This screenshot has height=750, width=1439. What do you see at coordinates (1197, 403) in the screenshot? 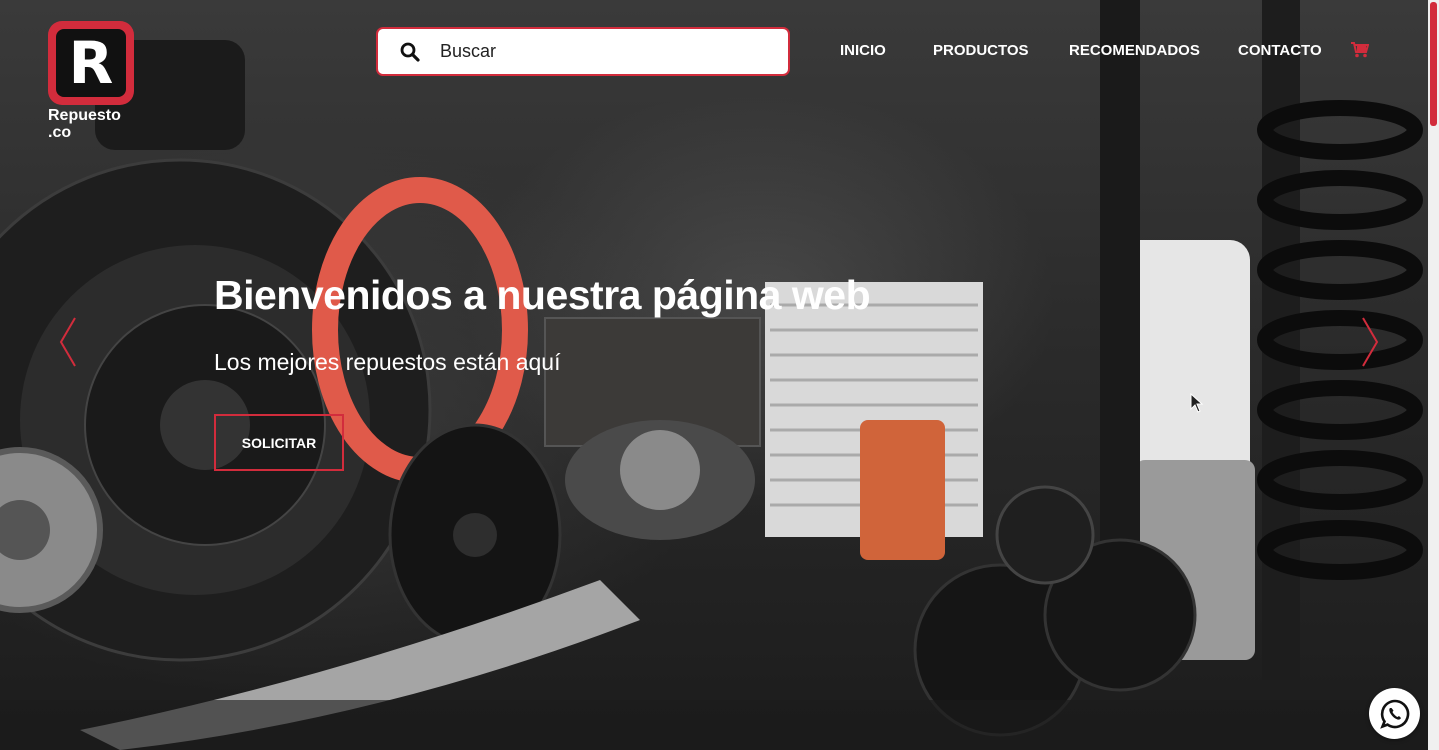
I see `mouse-cursor-icon` at bounding box center [1197, 403].